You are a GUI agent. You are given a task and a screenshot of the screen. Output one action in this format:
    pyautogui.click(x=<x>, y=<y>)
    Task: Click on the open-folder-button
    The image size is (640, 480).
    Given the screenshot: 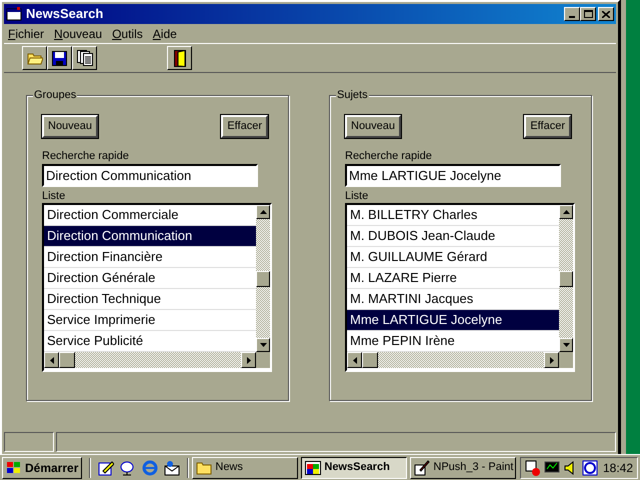 What is the action you would take?
    pyautogui.click(x=34, y=58)
    